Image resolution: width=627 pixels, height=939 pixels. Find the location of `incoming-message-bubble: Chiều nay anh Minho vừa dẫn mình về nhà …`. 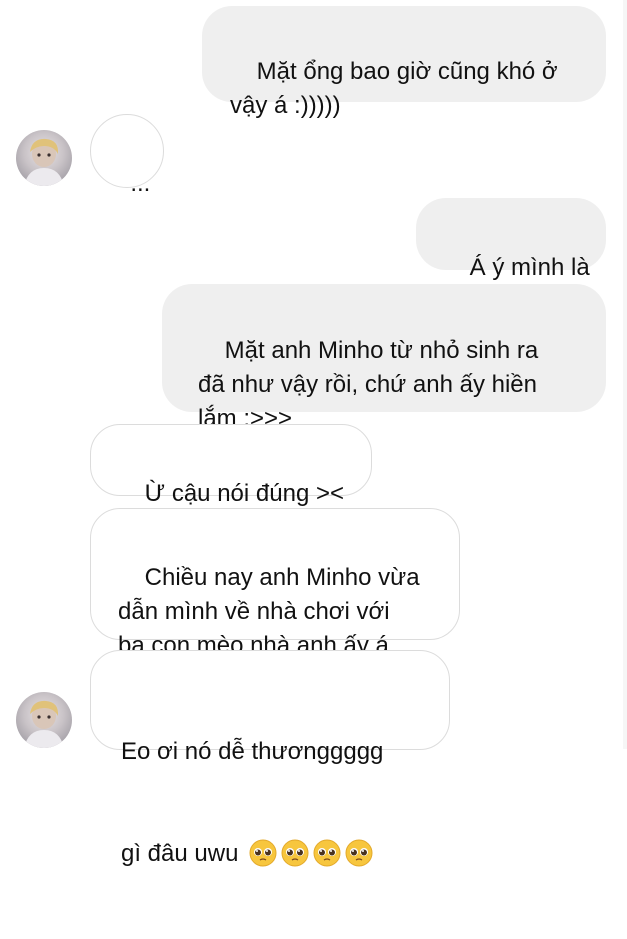

incoming-message-bubble: Chiều nay anh Minho vừa dẫn mình về nhà … is located at coordinates (275, 583).